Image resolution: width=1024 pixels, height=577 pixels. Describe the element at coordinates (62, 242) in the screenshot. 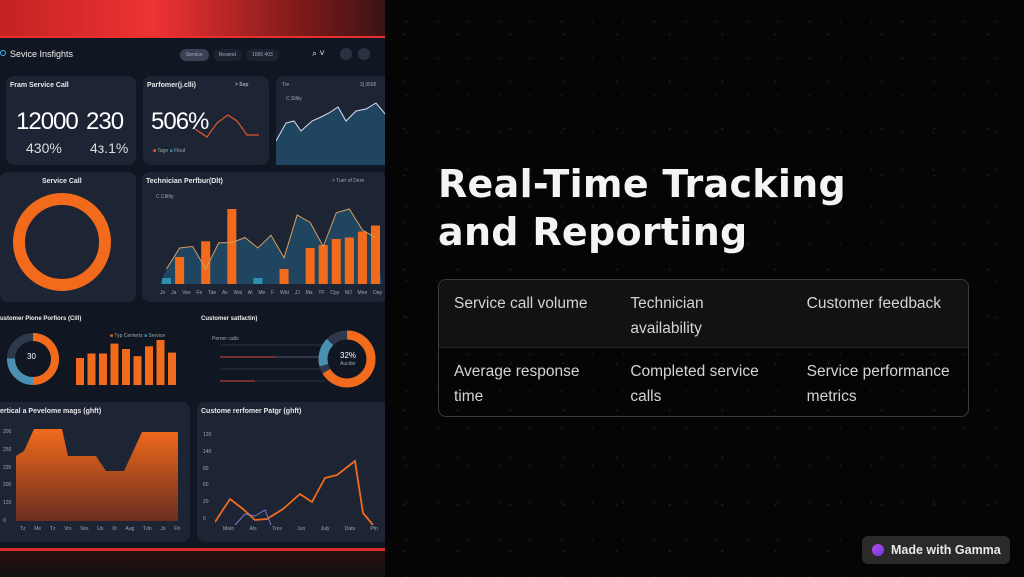

I see `service-call-donut` at that location.